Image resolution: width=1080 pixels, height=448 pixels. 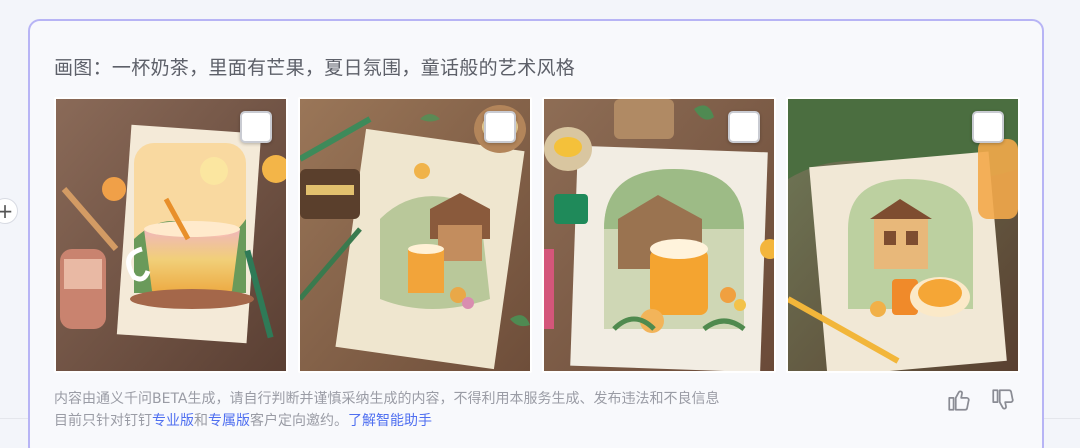 What do you see at coordinates (390, 421) in the screenshot?
I see `learn-assistant-link: 了解智能助手` at bounding box center [390, 421].